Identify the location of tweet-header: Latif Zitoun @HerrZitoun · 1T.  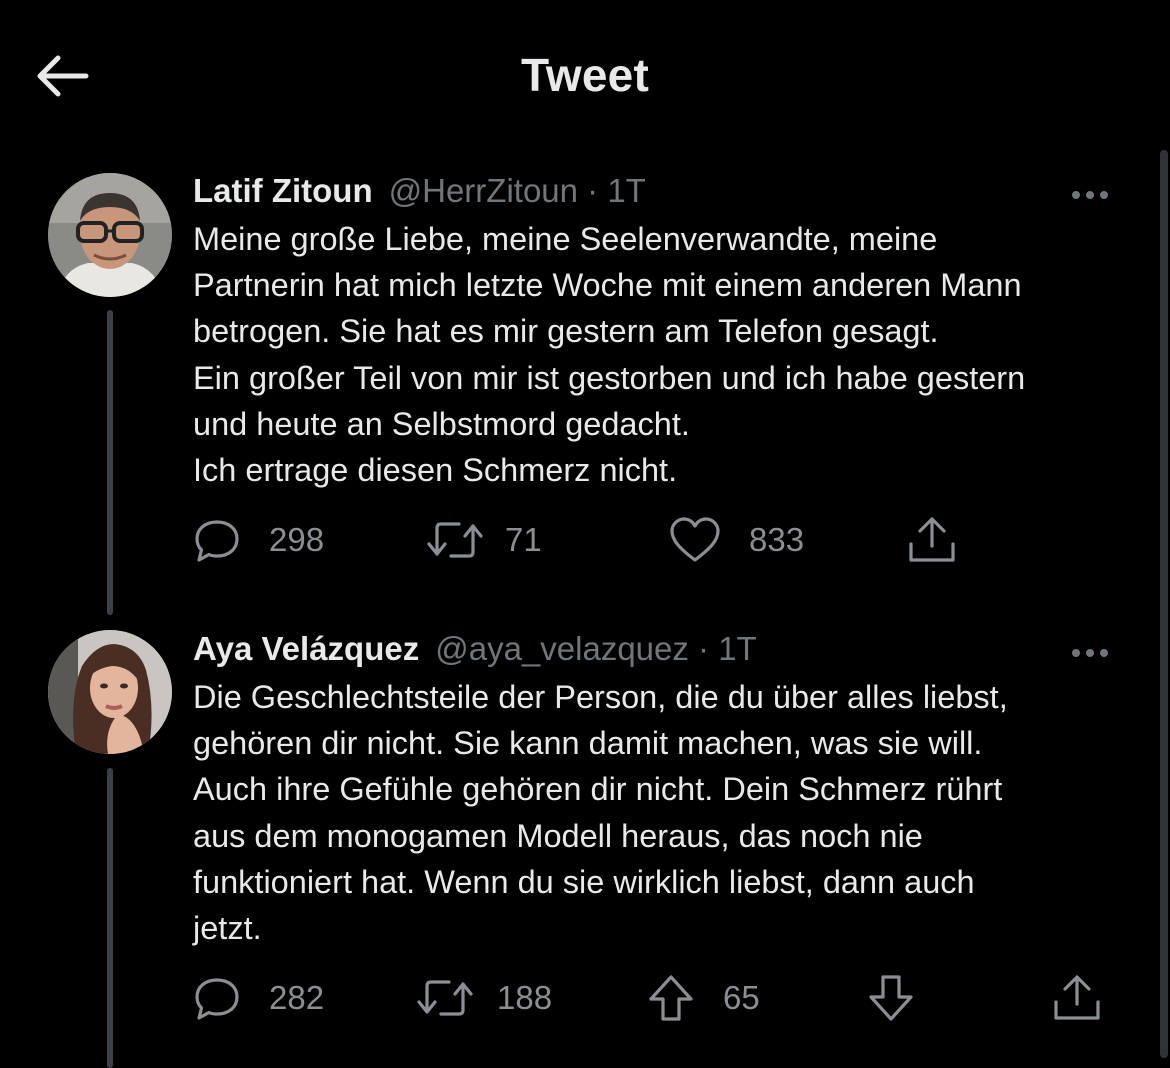
(419, 191).